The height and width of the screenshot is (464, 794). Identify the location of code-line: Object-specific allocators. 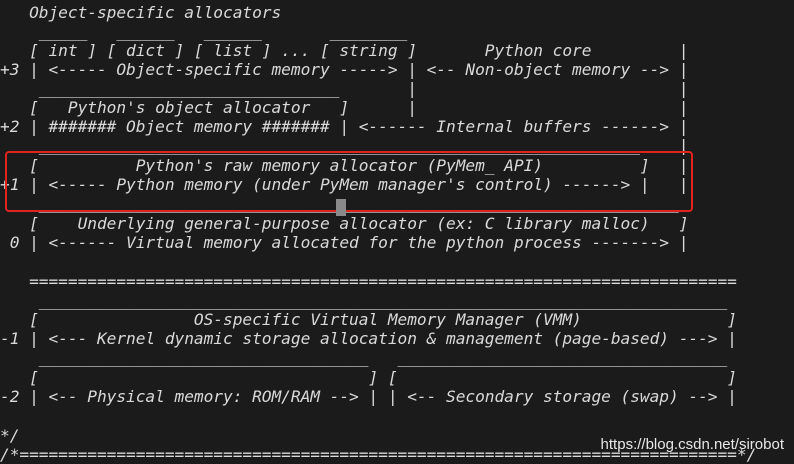
(141, 12).